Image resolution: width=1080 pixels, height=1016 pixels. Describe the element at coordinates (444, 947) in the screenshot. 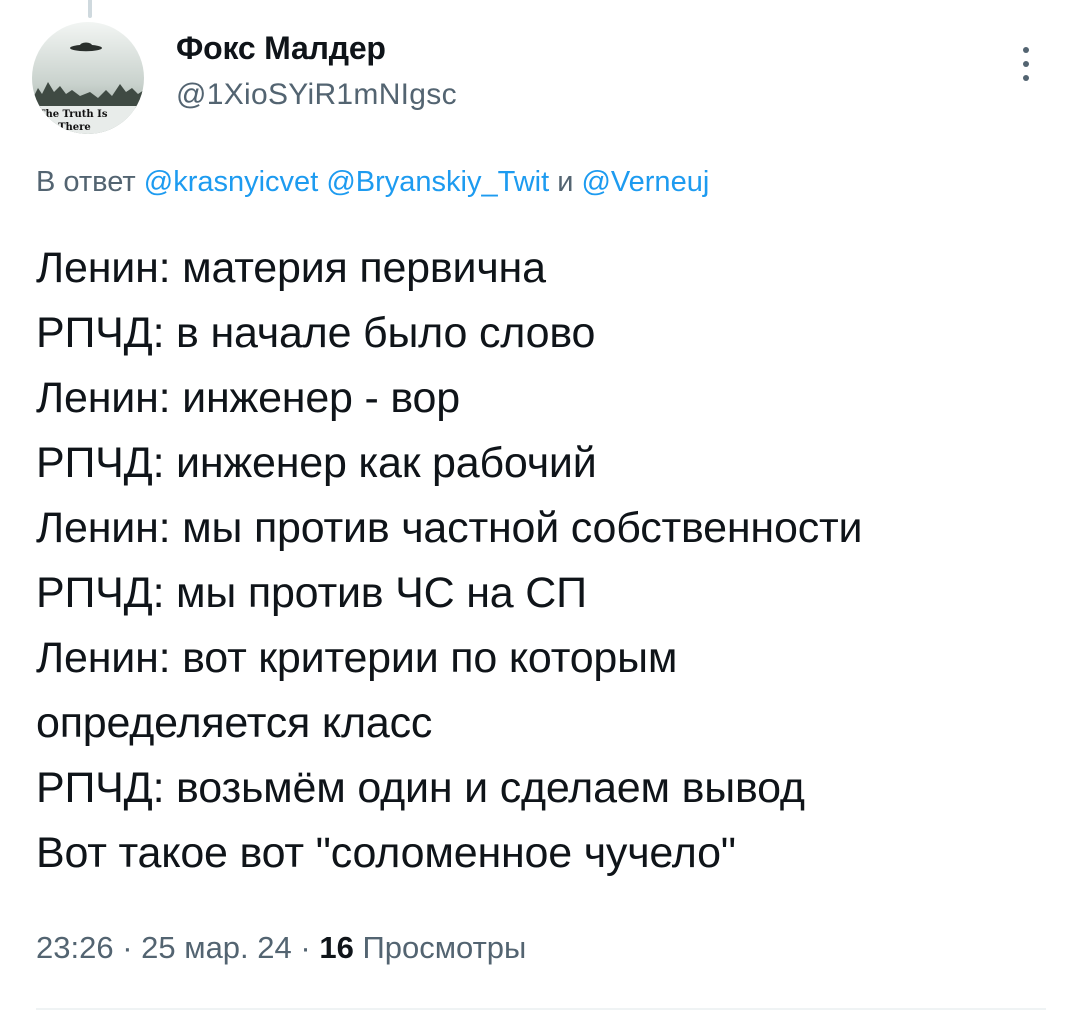

I see `views-label: Просмотры` at that location.